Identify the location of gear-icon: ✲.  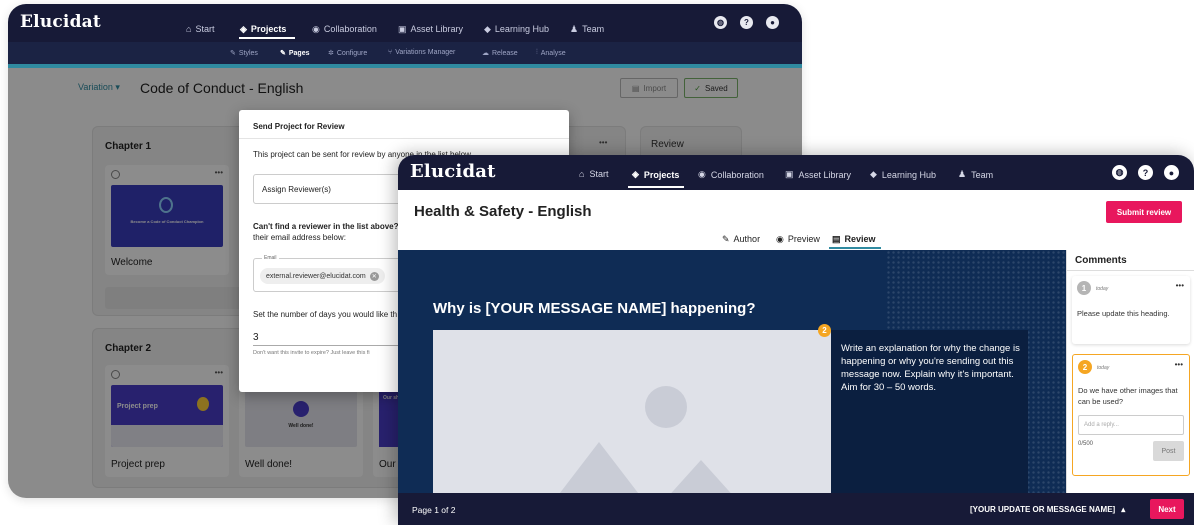
(331, 53).